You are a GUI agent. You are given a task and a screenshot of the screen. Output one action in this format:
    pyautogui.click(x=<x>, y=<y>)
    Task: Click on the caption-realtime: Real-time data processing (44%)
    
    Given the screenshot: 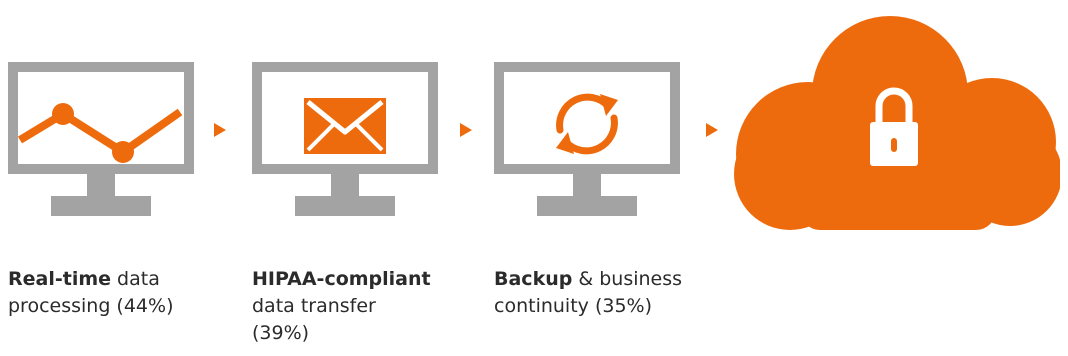 What is the action you would take?
    pyautogui.click(x=100, y=293)
    